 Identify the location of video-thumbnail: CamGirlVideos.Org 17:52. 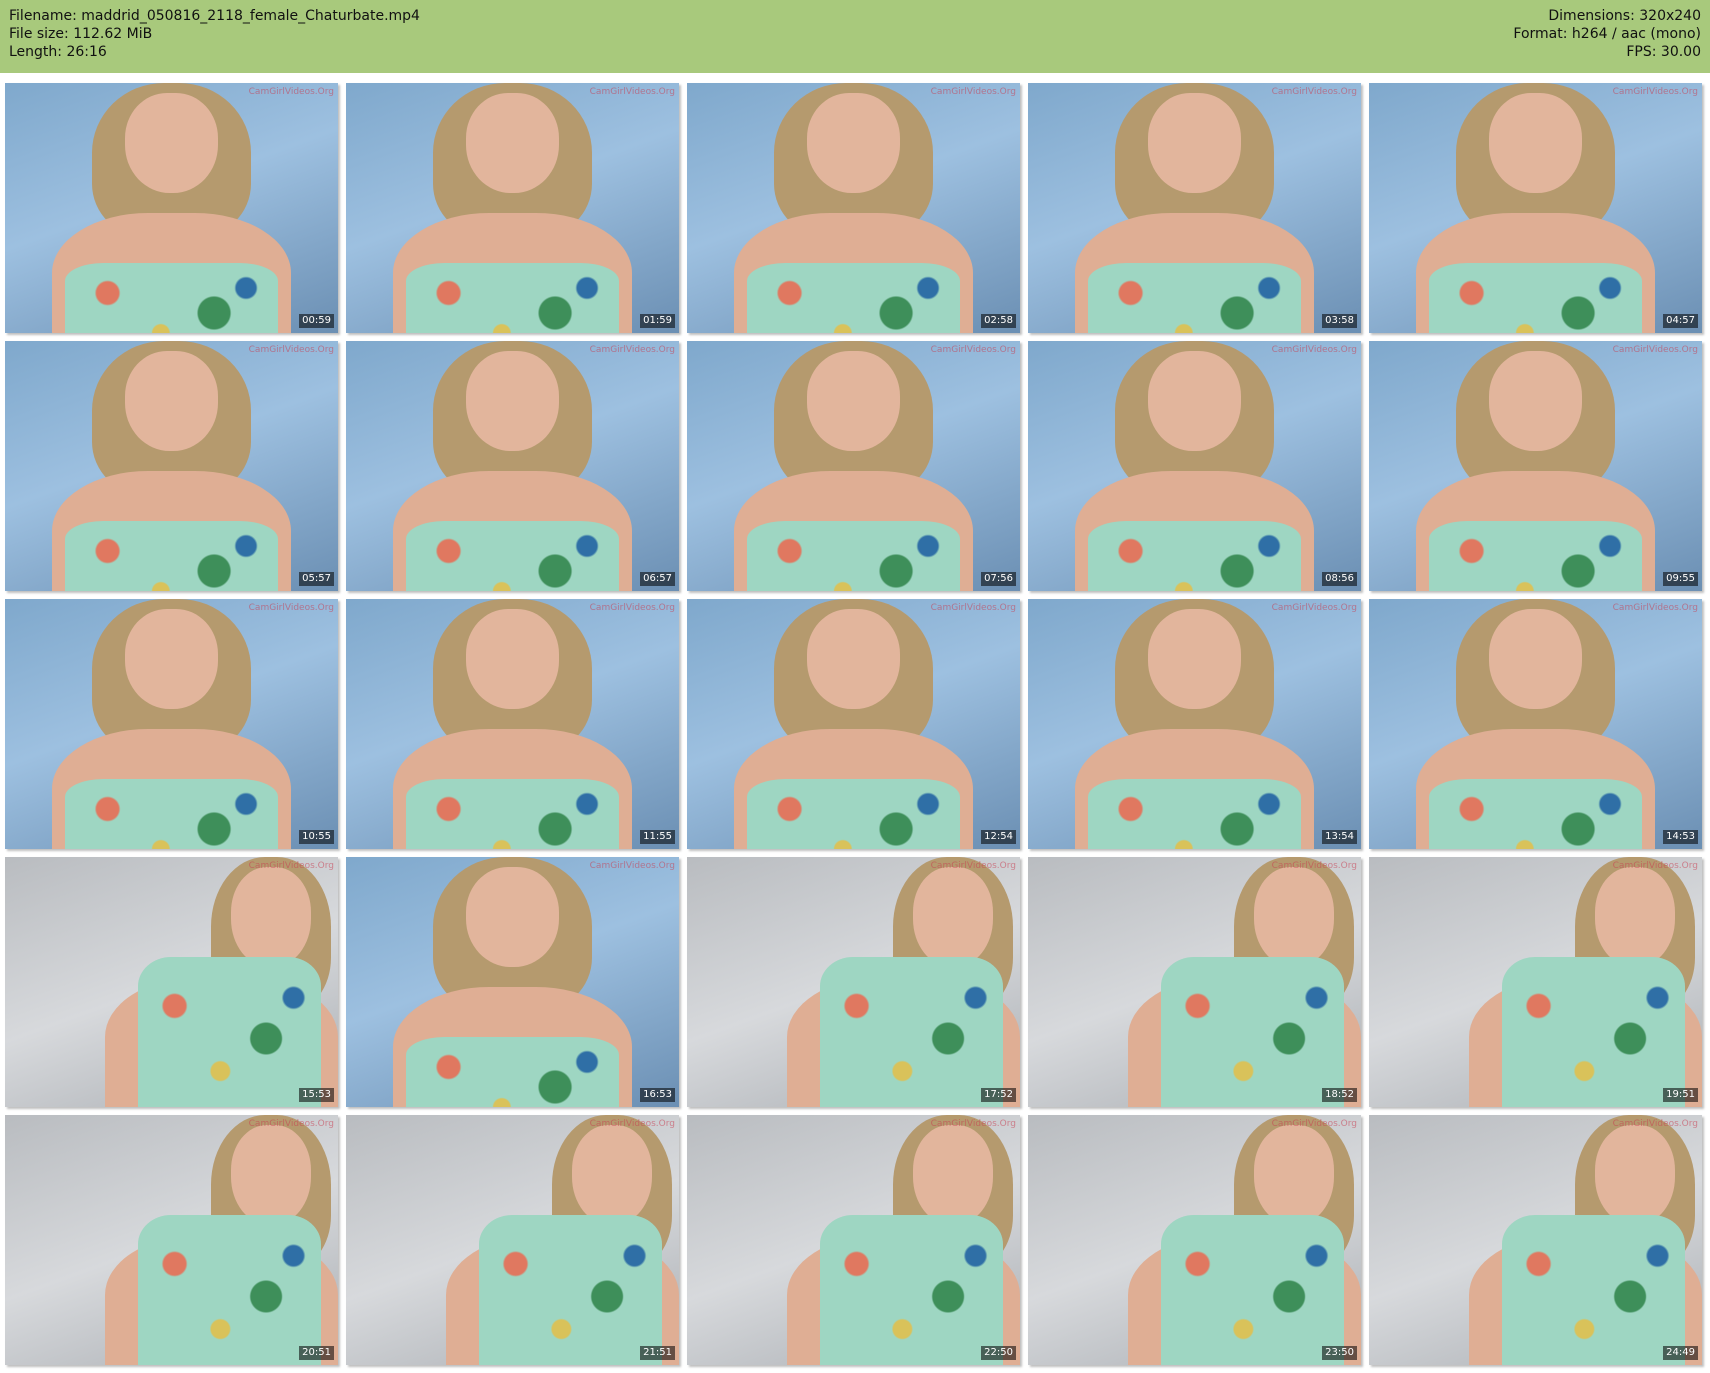
(853, 982).